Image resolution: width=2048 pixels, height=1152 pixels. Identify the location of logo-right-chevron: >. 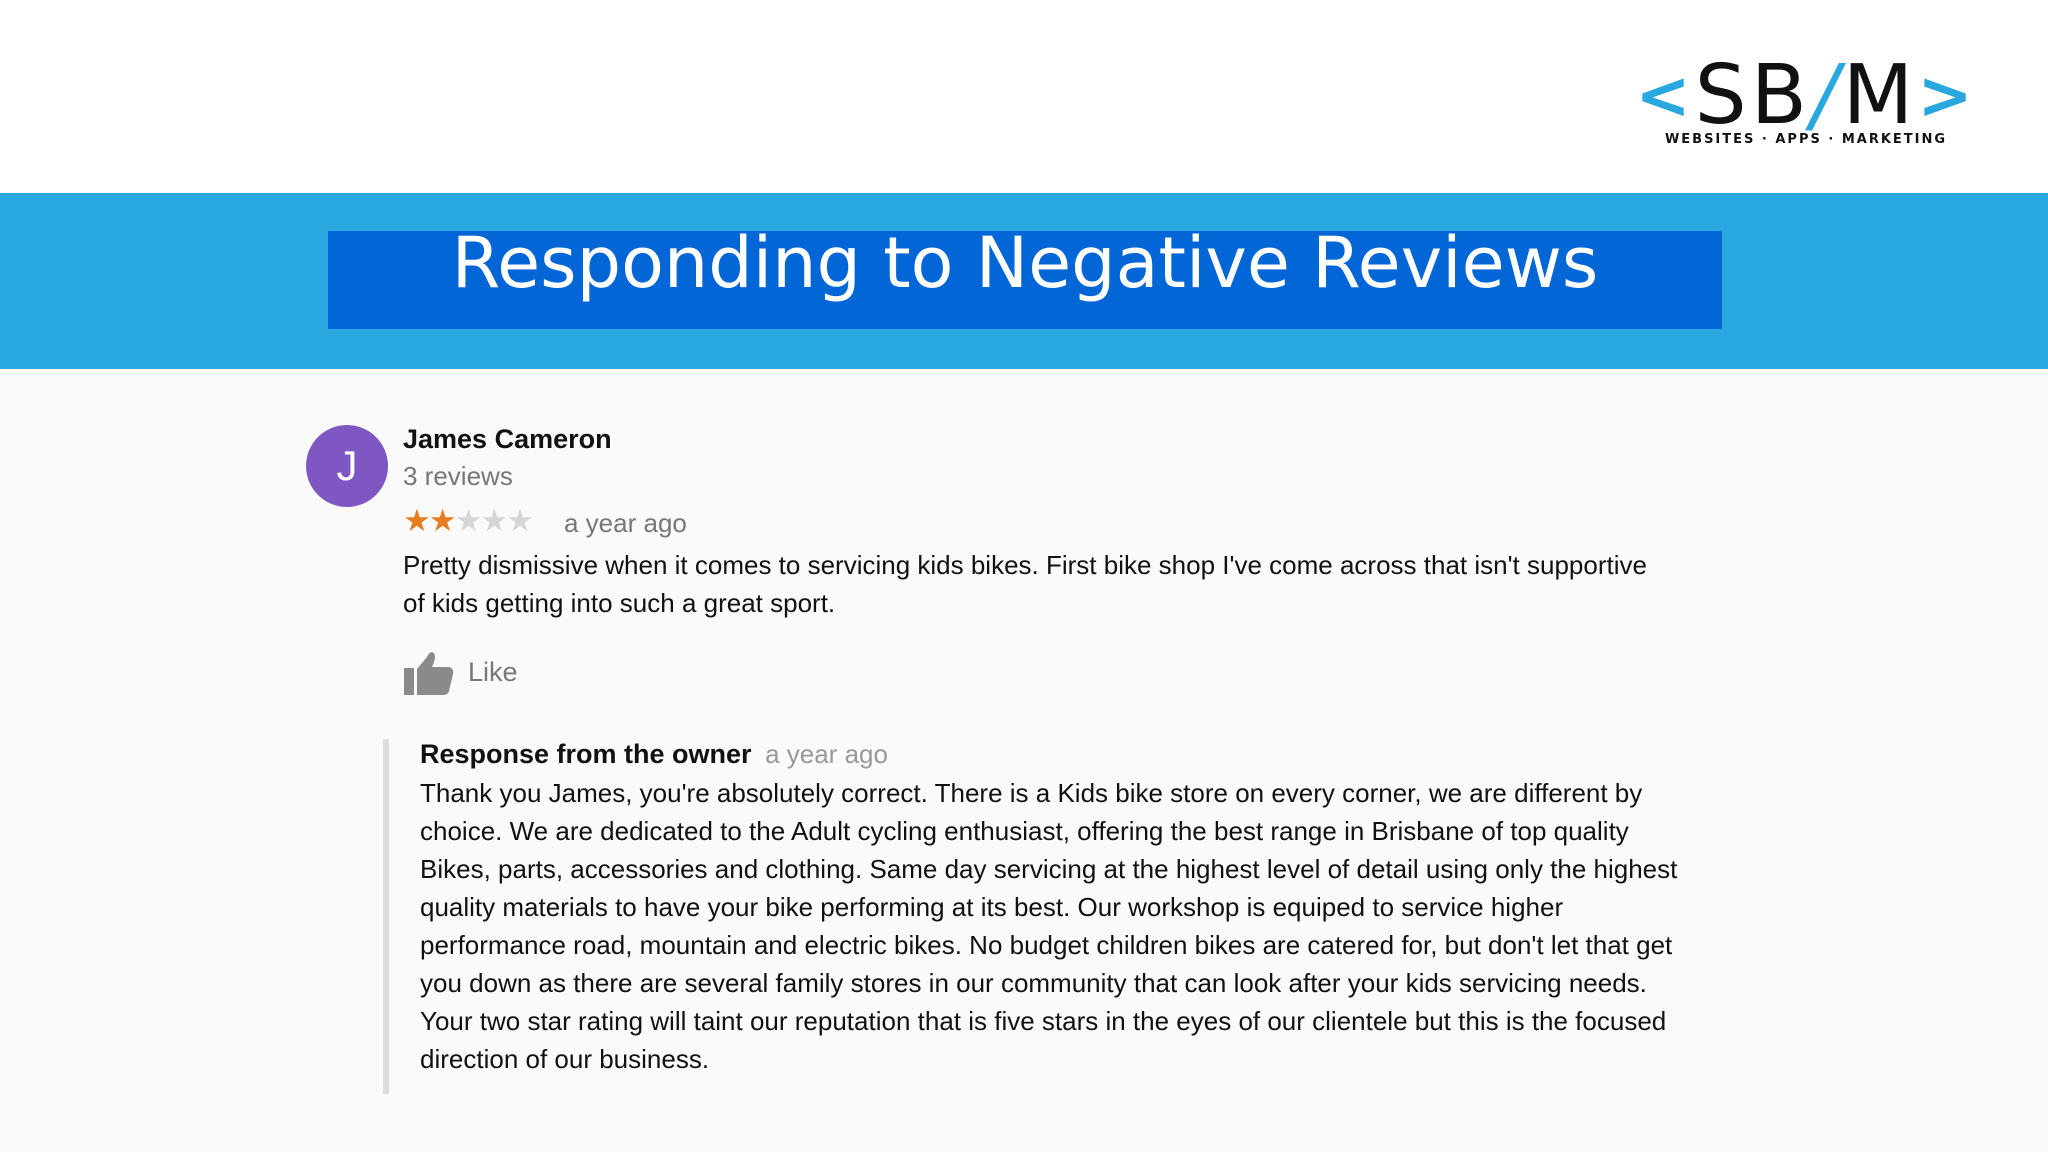
(1947, 95).